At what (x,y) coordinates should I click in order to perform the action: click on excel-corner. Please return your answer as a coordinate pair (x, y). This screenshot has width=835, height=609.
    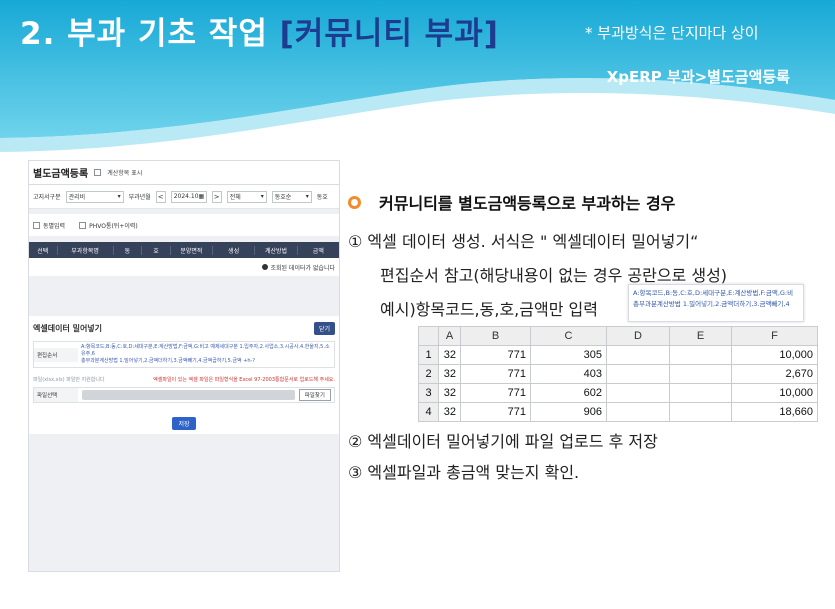
    Looking at the image, I should click on (428, 336).